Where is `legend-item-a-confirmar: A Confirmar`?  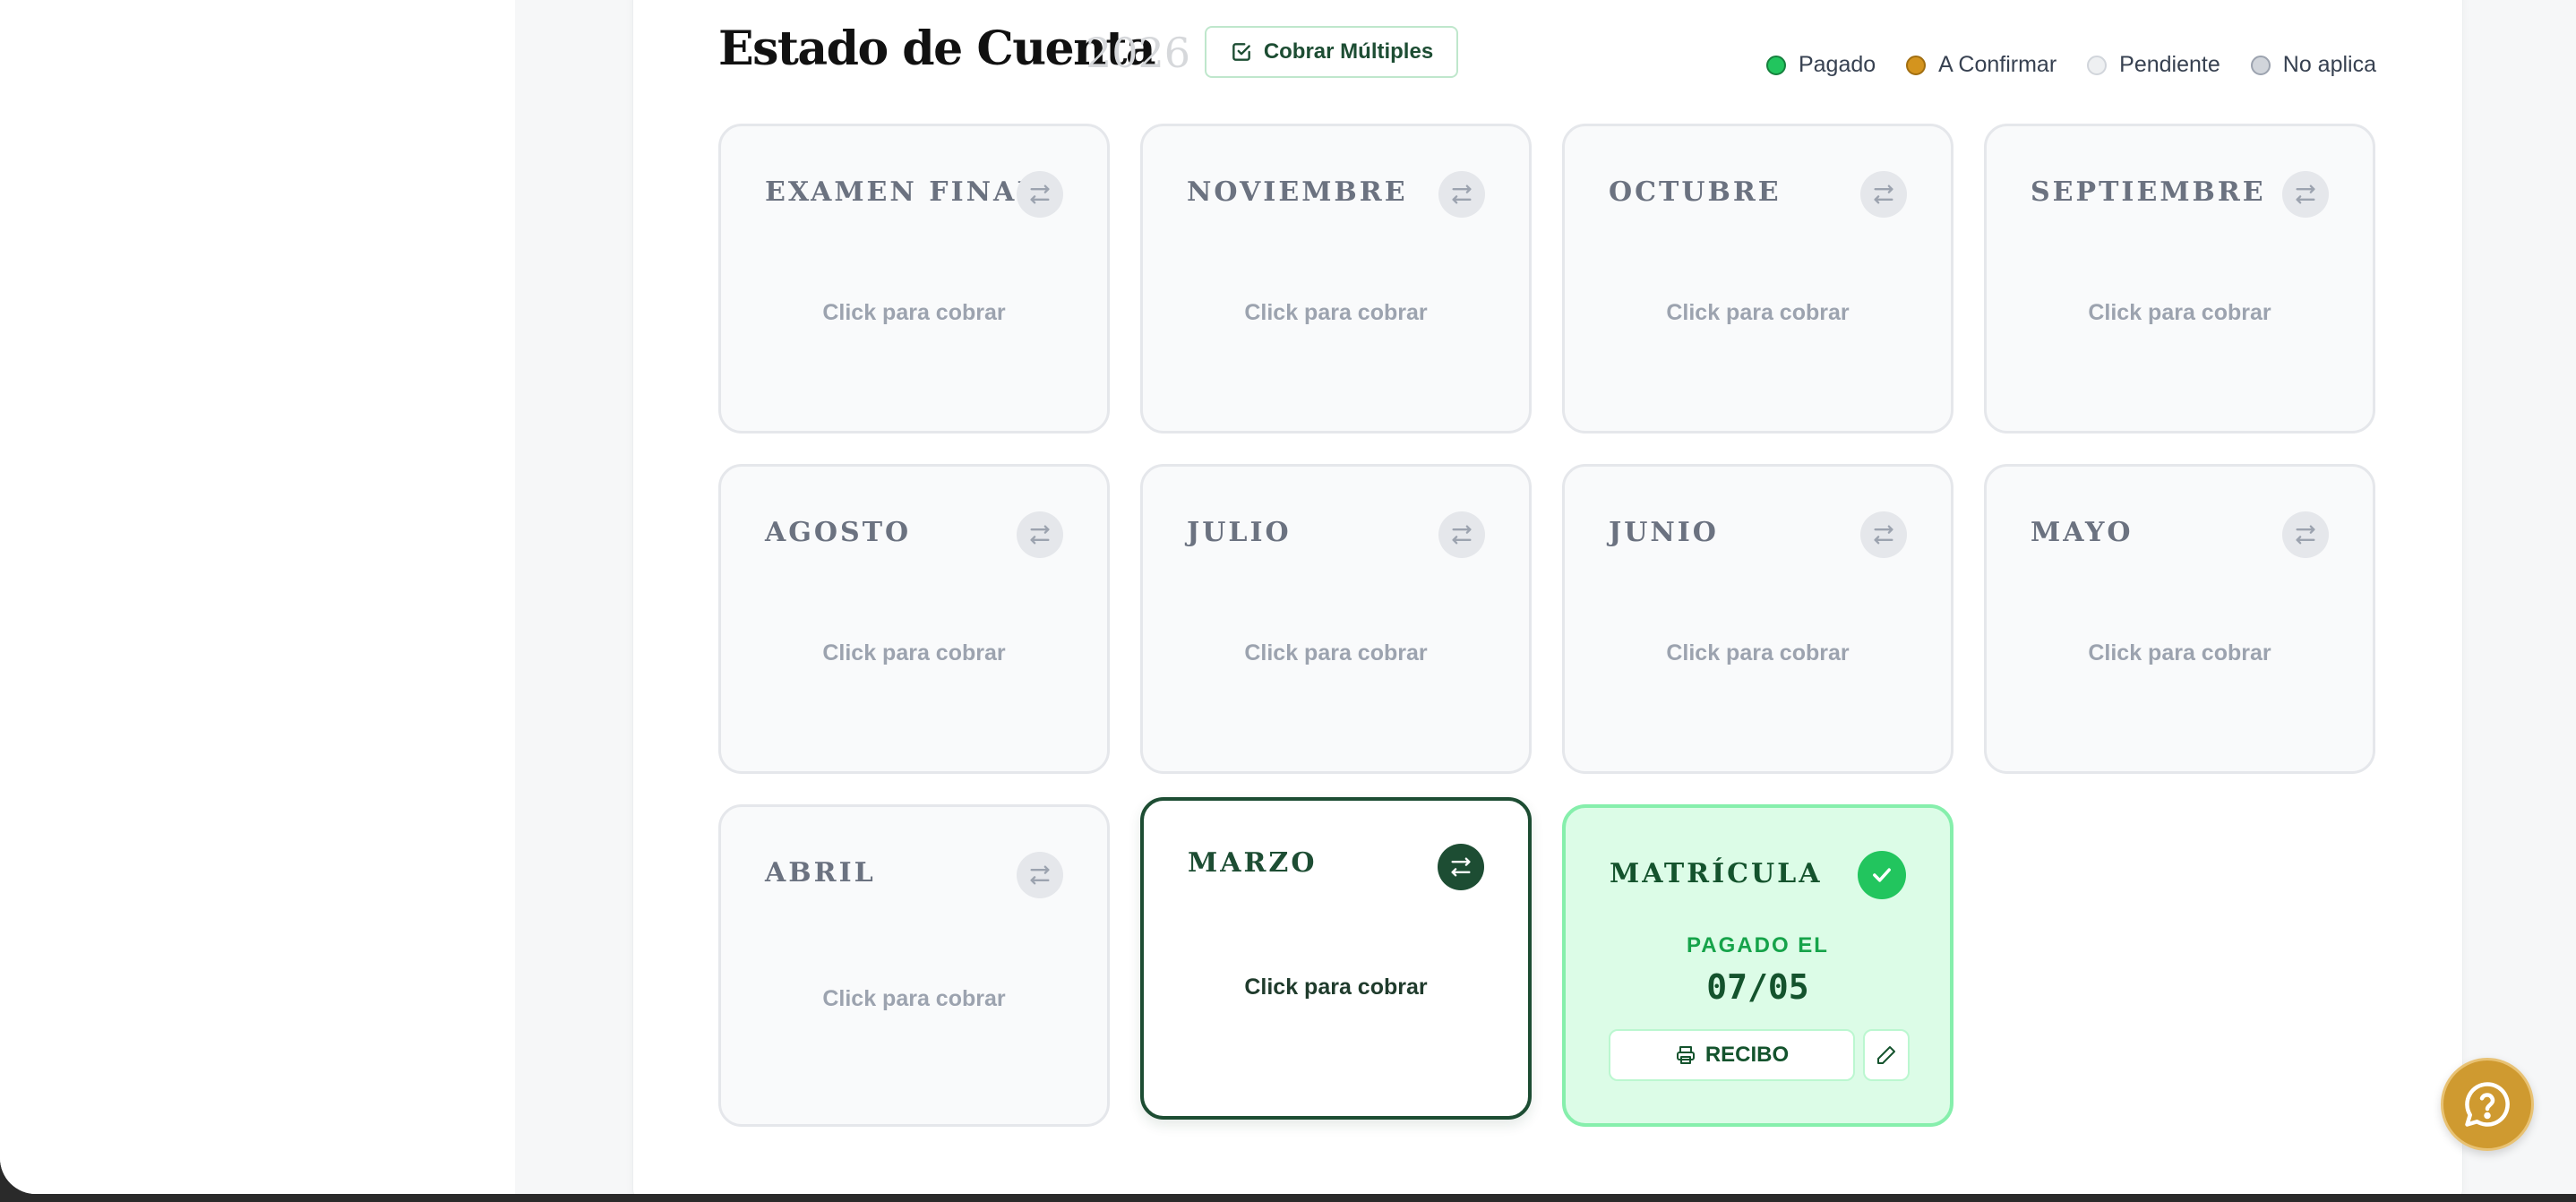 legend-item-a-confirmar: A Confirmar is located at coordinates (1981, 65).